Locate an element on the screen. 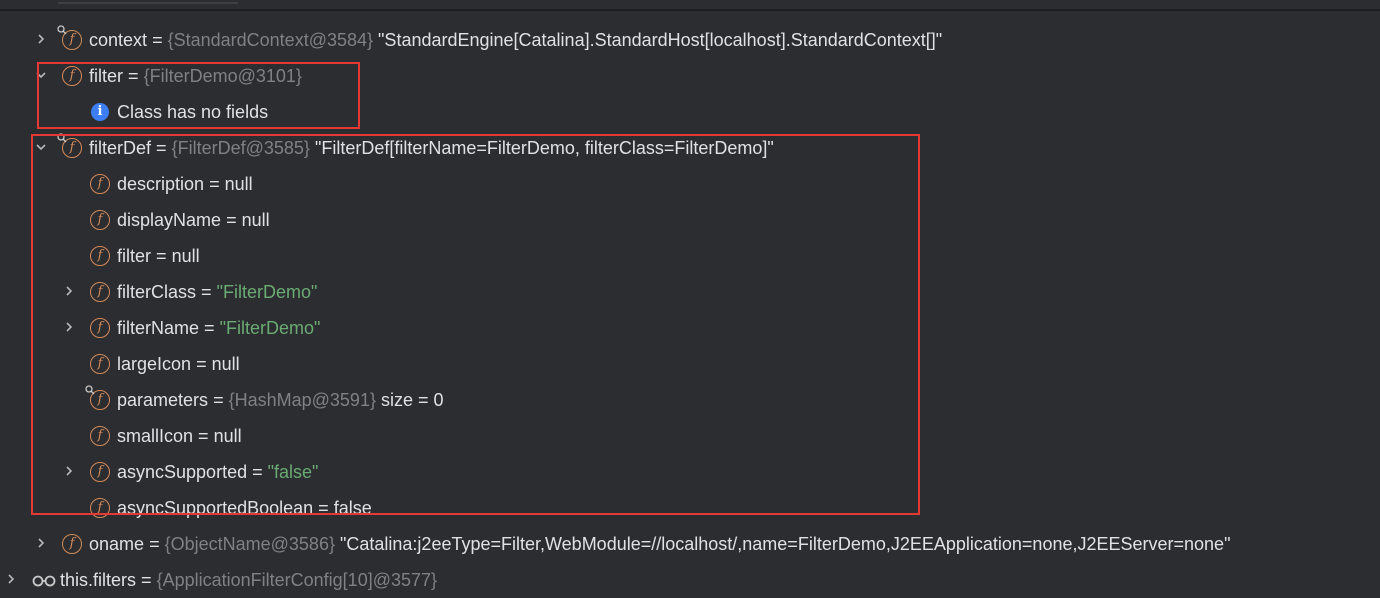  variable-row-filterclass: f filterClass = "FilterDemo" is located at coordinates (690, 292).